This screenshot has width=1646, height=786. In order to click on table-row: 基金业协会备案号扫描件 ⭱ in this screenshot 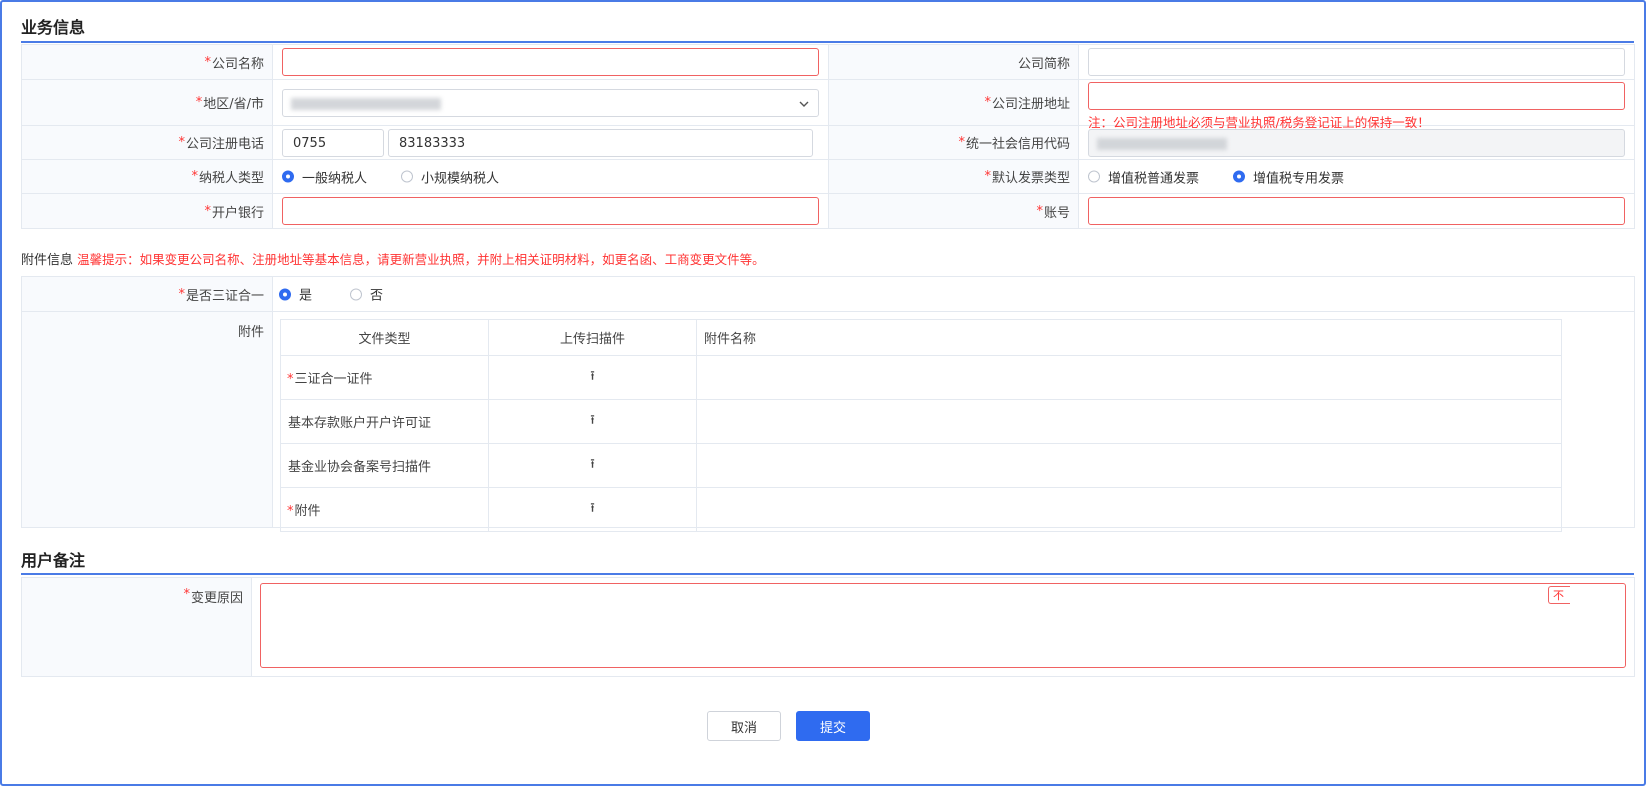, I will do `click(921, 465)`.